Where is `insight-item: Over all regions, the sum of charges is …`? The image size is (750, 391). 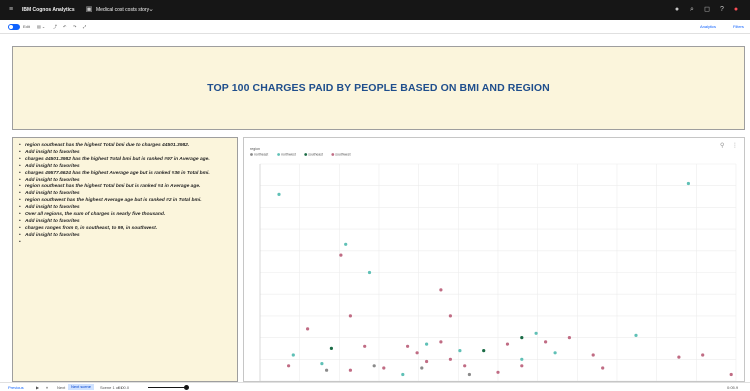
insight-item: Over all regions, the sum of charges is … is located at coordinates (126, 215).